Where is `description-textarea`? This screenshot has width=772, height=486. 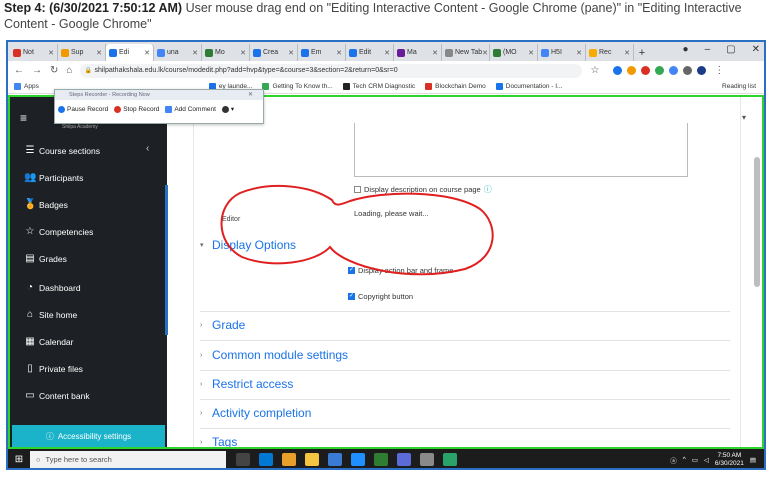 description-textarea is located at coordinates (521, 150).